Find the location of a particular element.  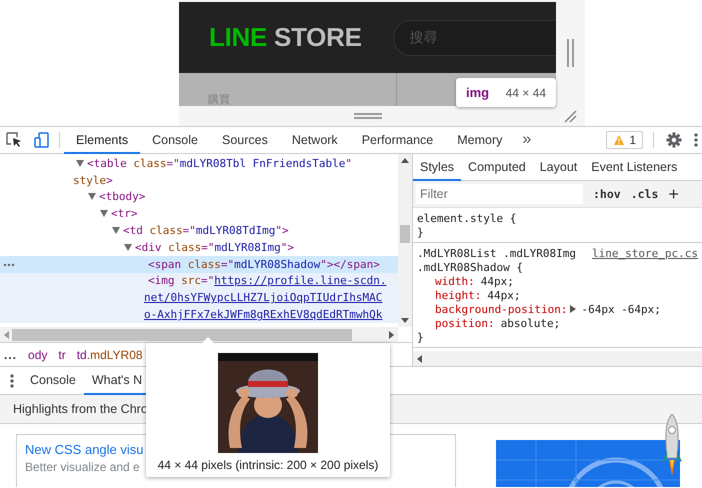

scroll-up-icon is located at coordinates (405, 160).